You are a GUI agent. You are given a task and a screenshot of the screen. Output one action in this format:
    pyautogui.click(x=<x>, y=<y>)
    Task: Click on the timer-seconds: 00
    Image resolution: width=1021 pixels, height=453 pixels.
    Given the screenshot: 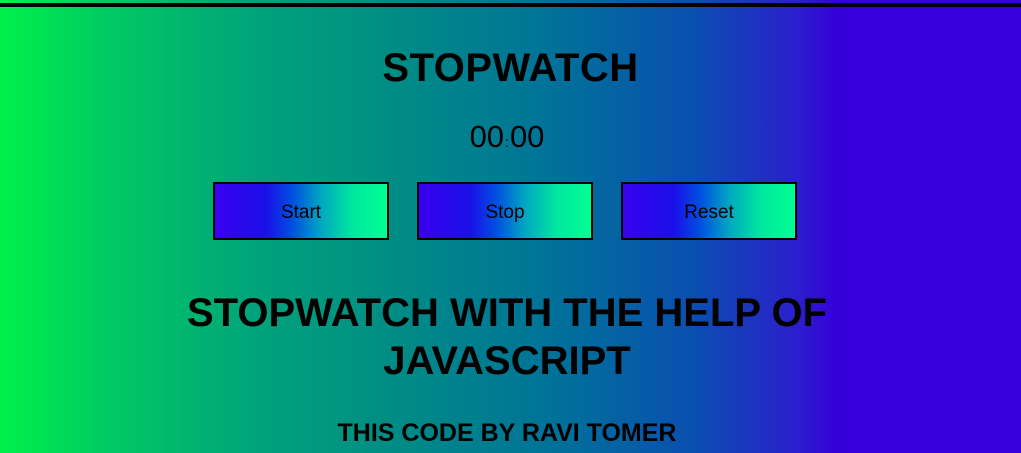 What is the action you would take?
    pyautogui.click(x=527, y=136)
    